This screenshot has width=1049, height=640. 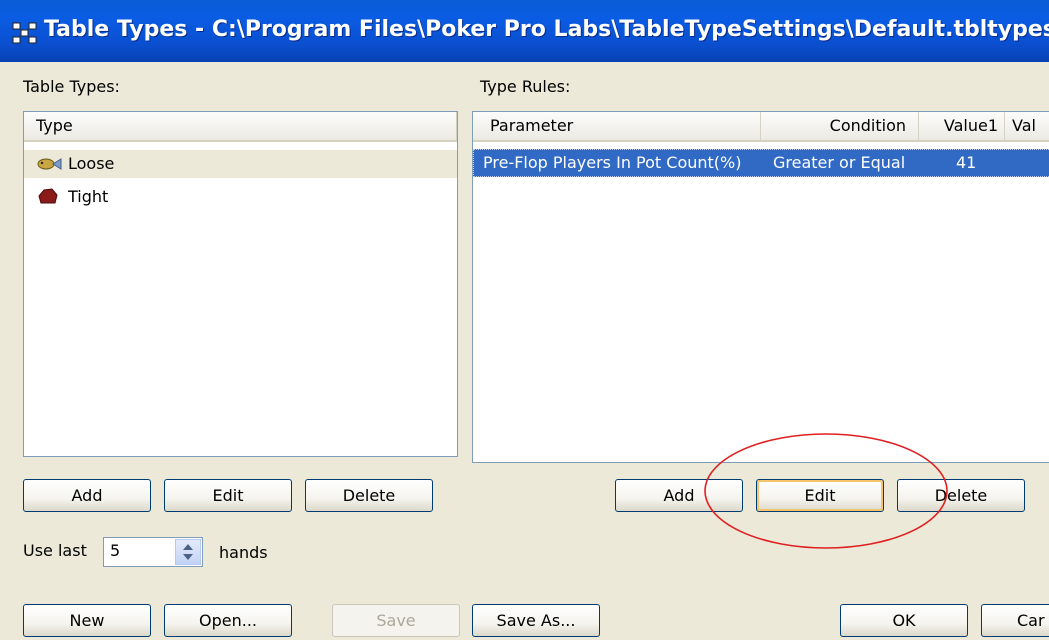 What do you see at coordinates (826, 491) in the screenshot?
I see `annotation-circle` at bounding box center [826, 491].